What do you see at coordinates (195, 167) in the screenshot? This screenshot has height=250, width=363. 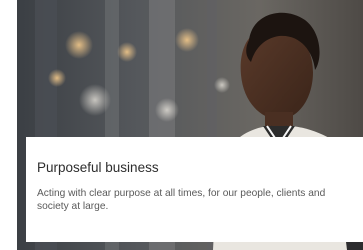 I see `card-title: Purposeful business` at bounding box center [195, 167].